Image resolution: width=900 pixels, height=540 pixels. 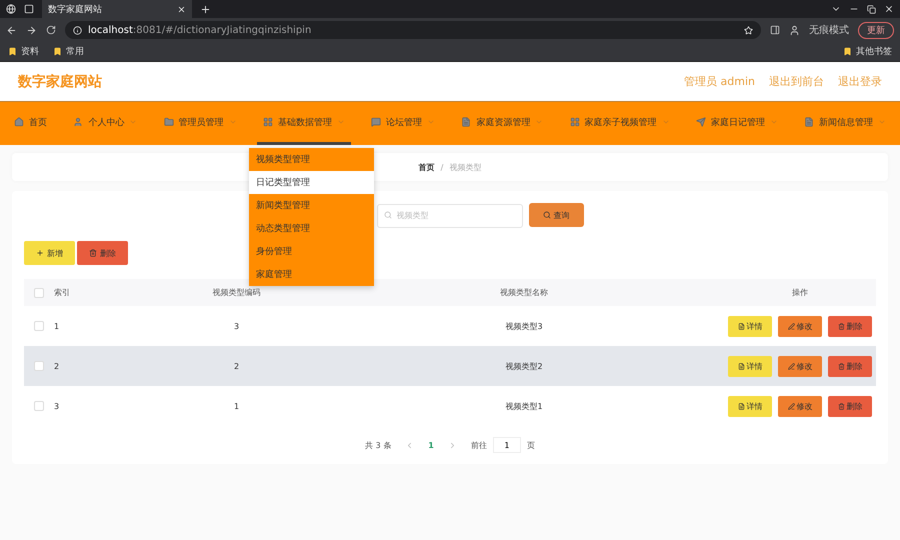 I want to click on page-input: 1, so click(x=506, y=445).